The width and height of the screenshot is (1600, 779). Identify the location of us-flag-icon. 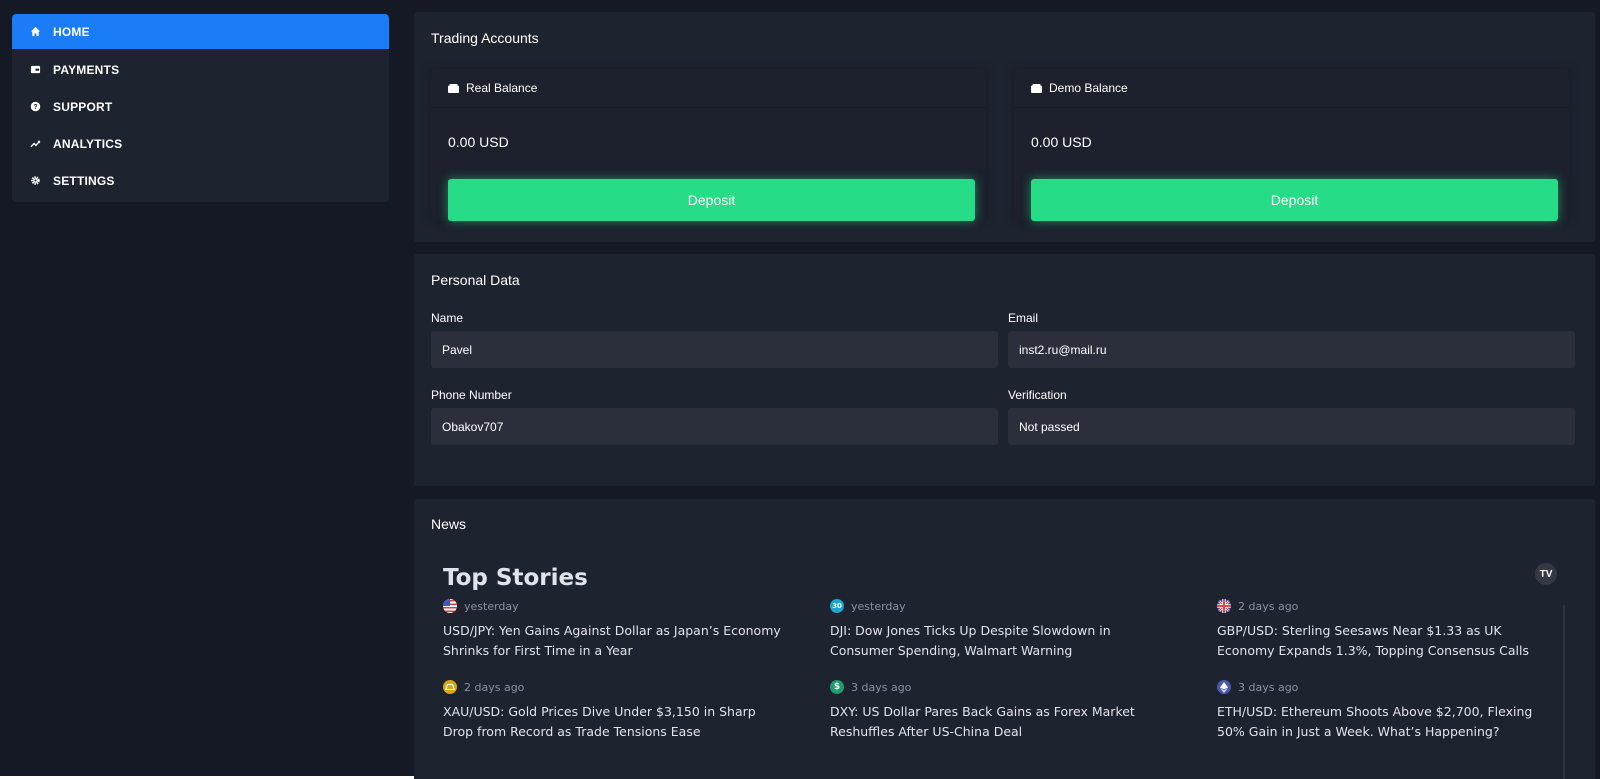
(450, 606).